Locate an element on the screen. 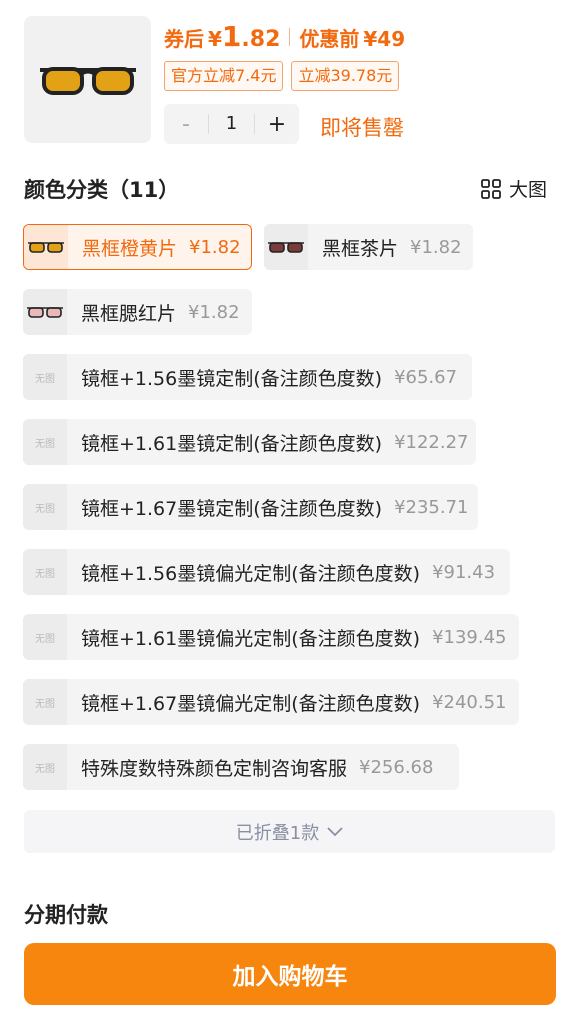 The height and width of the screenshot is (1016, 573). divider is located at coordinates (290, 37).